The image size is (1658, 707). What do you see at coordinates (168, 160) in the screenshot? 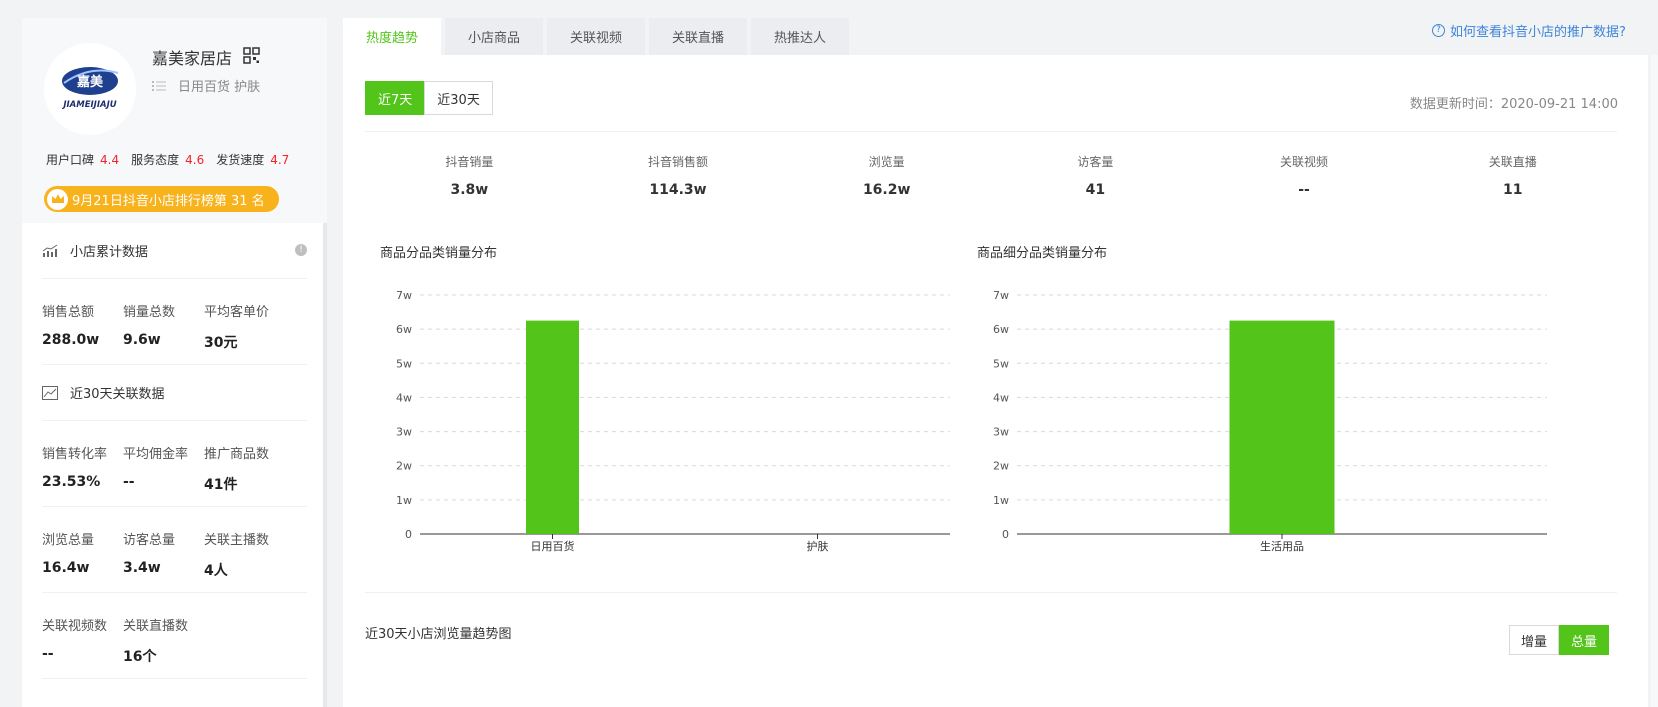
I see `rating-service: 服务态度 4.6` at bounding box center [168, 160].